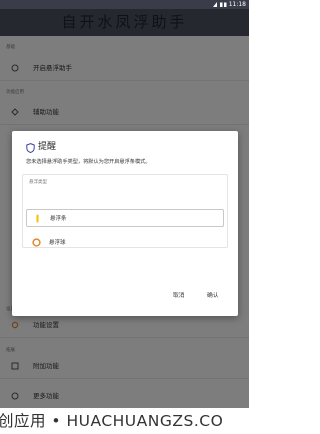  Describe the element at coordinates (37, 218) in the screenshot. I see `bar-icon` at that location.